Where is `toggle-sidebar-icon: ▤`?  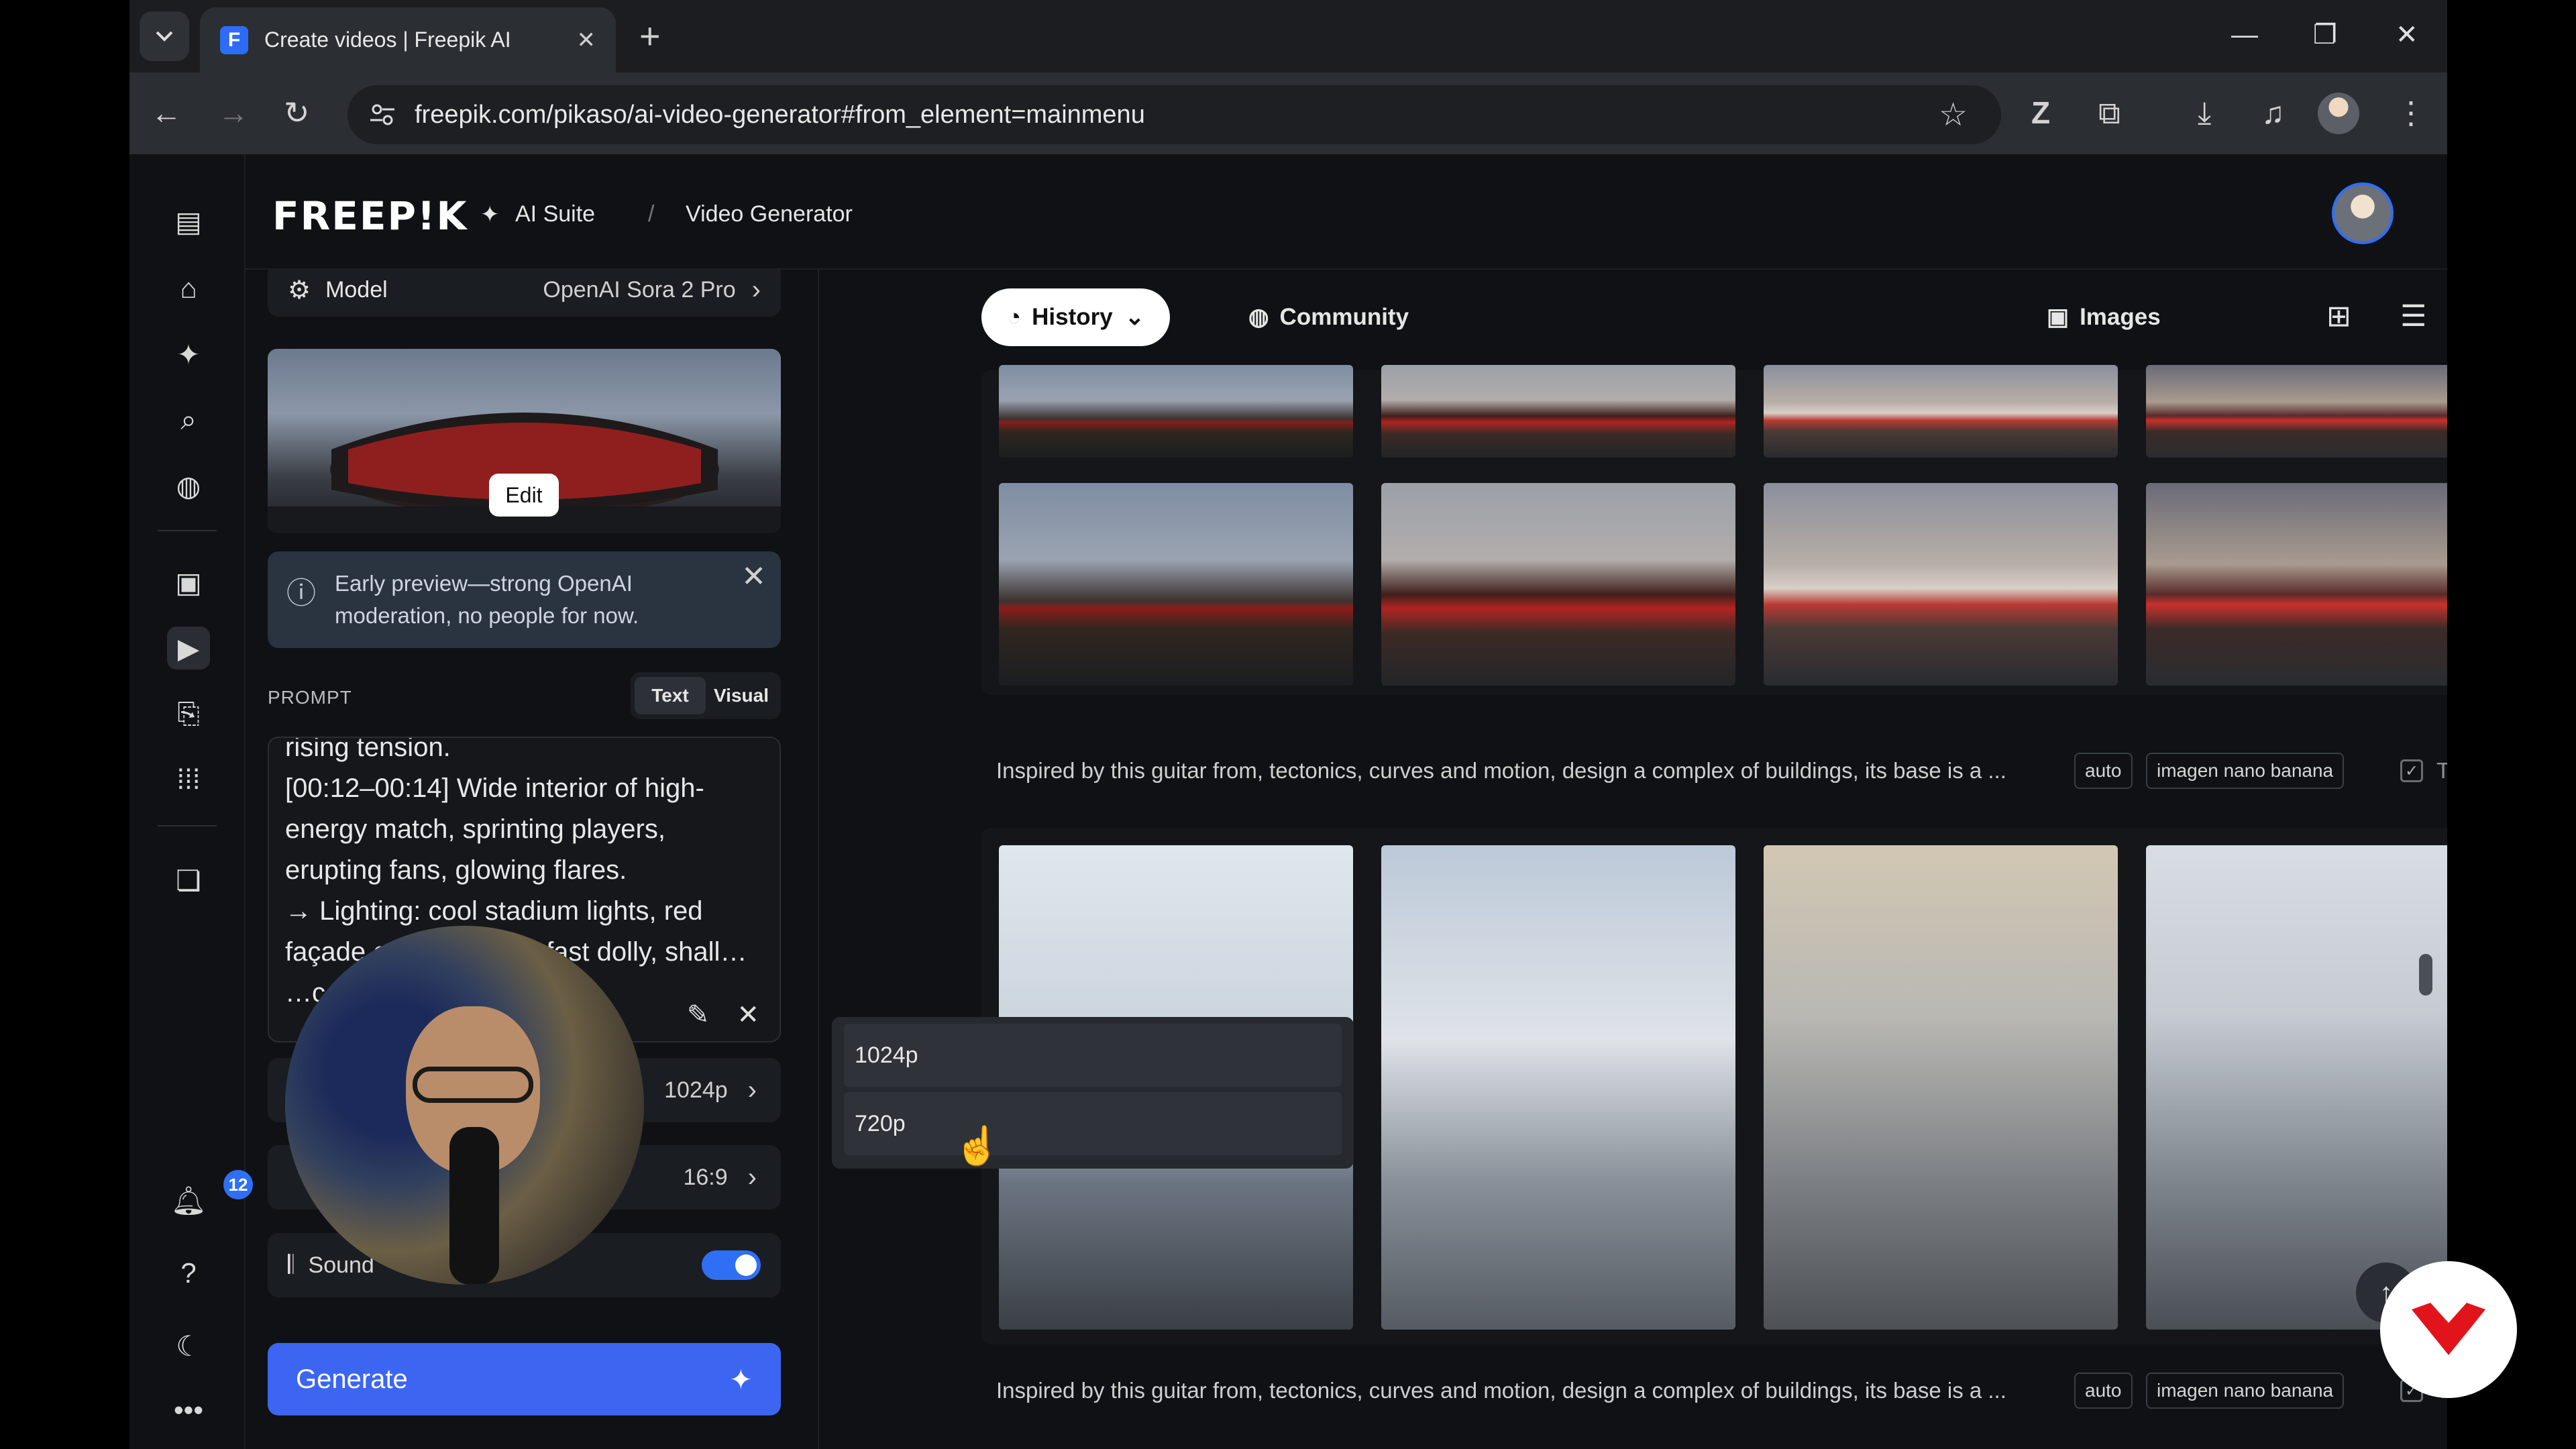 toggle-sidebar-icon: ▤ is located at coordinates (188, 221).